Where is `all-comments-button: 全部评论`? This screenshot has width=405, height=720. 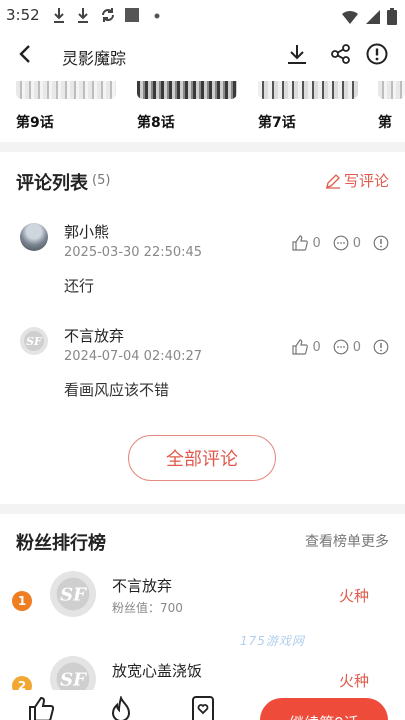 all-comments-button: 全部评论 is located at coordinates (202, 458).